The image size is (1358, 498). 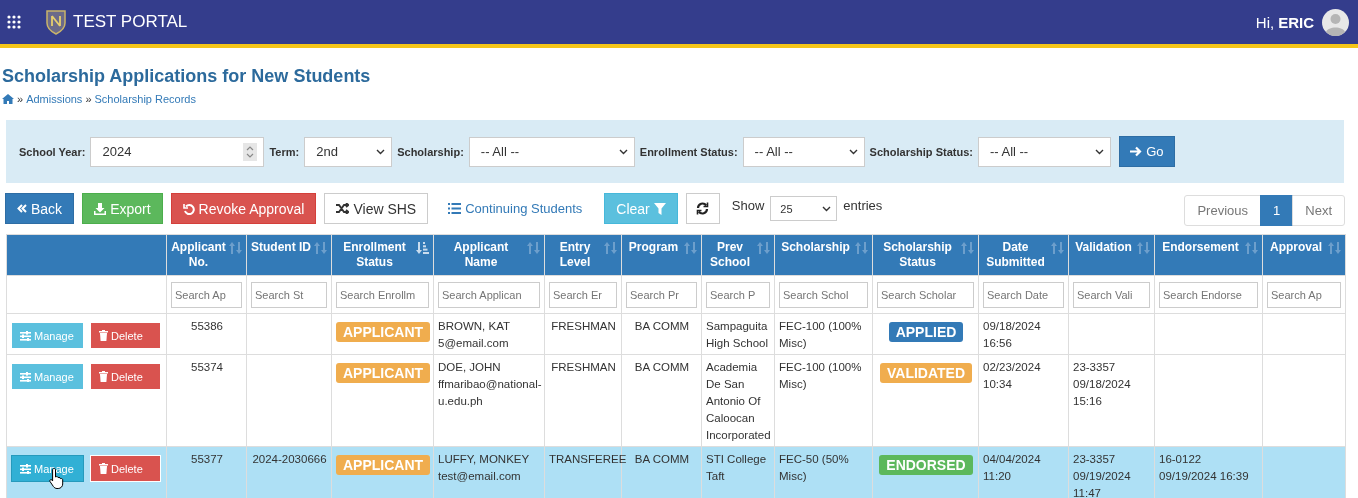 What do you see at coordinates (1277, 210) in the screenshot?
I see `page-button: 1` at bounding box center [1277, 210].